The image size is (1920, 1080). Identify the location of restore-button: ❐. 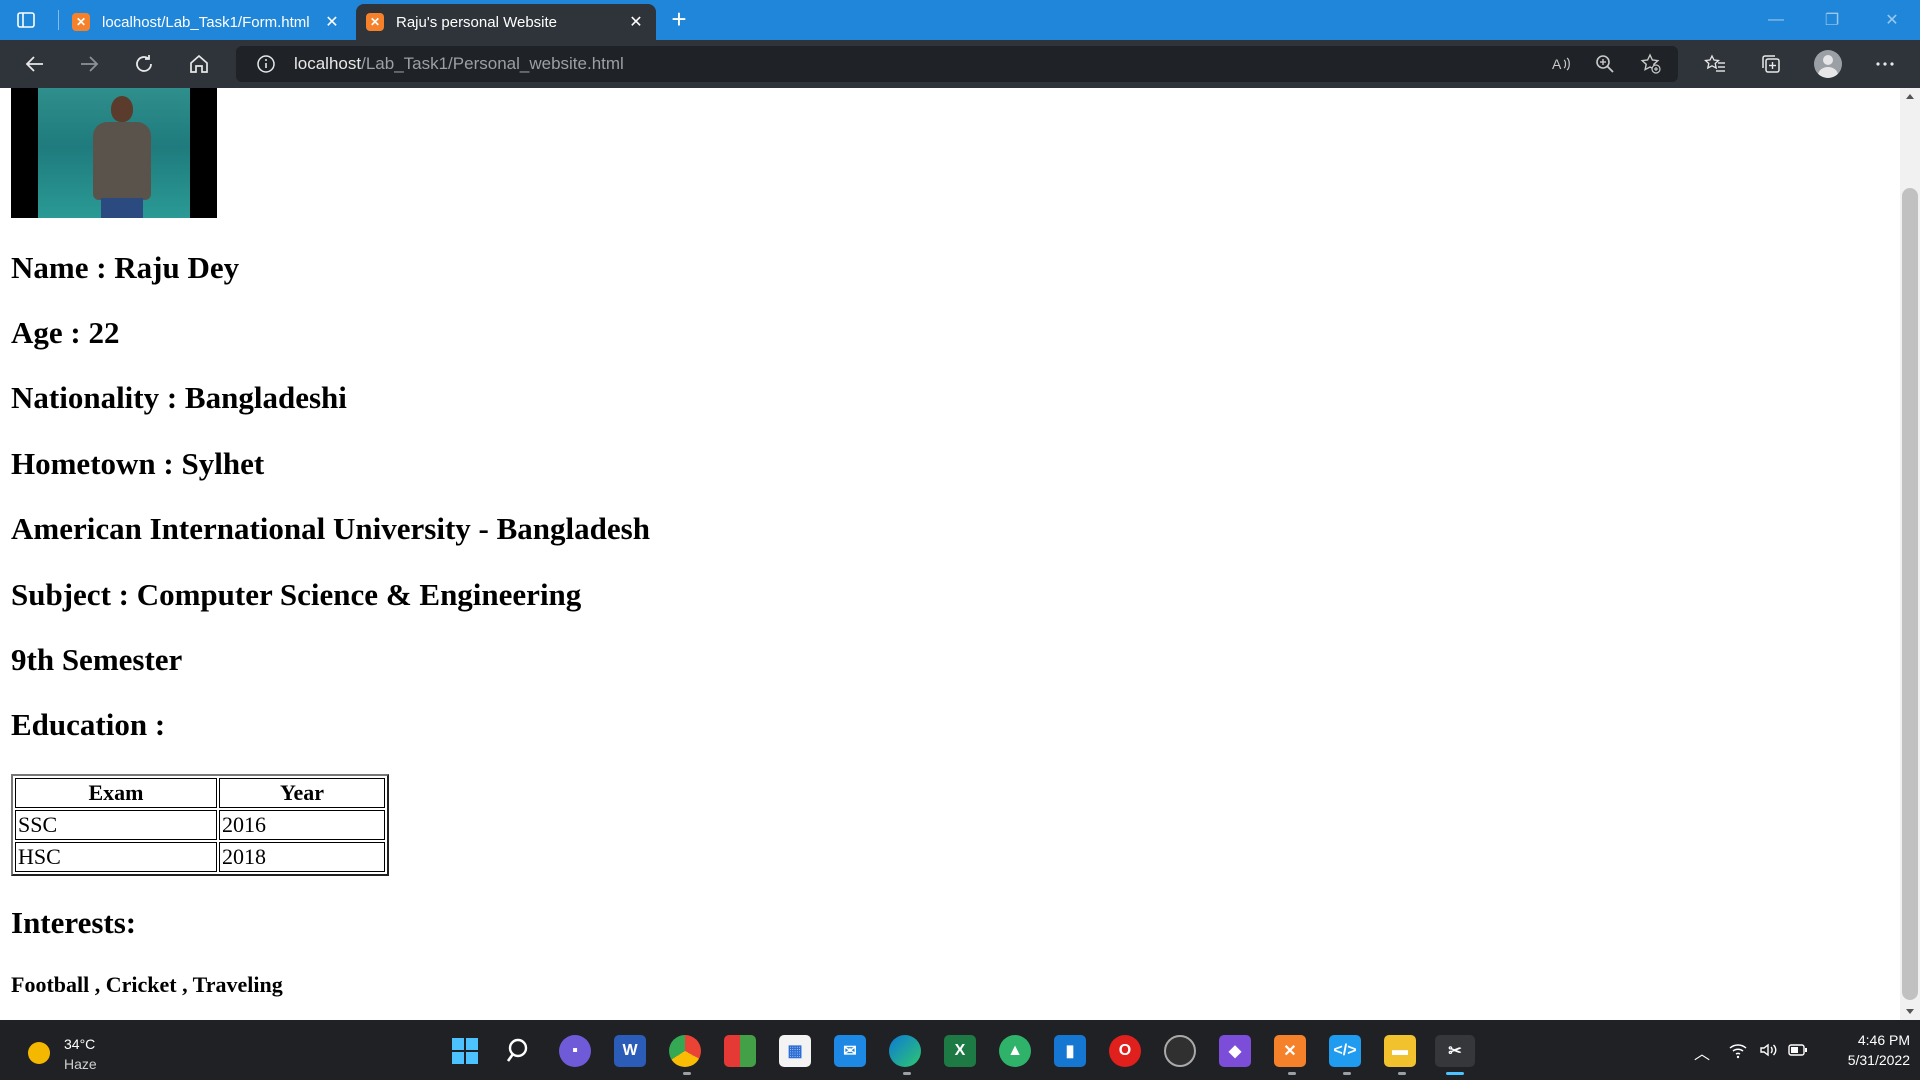
(1832, 20).